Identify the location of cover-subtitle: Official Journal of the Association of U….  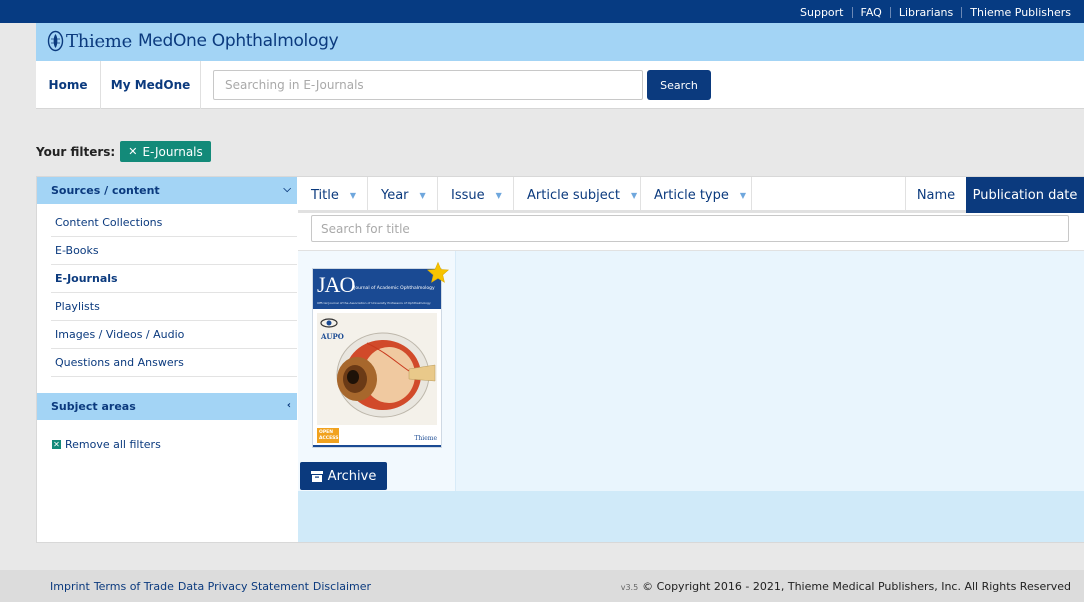
(374, 303).